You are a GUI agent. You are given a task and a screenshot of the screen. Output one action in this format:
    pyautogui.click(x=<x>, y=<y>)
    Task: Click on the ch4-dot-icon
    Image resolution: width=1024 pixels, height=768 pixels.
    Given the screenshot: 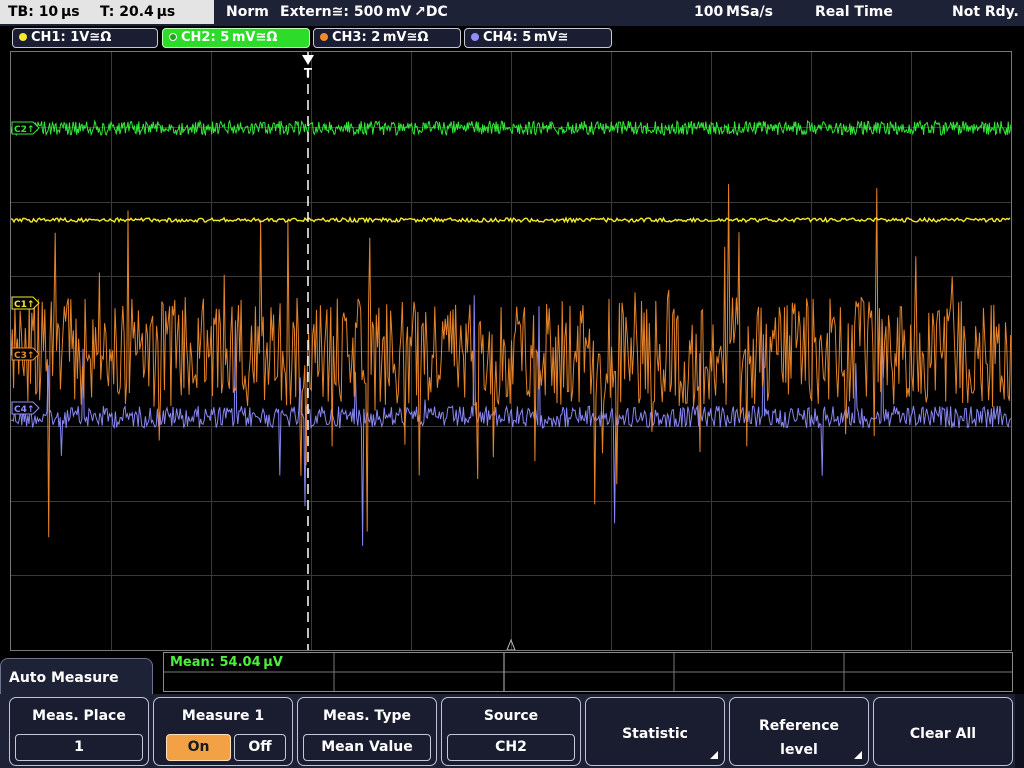 What is the action you would take?
    pyautogui.click(x=475, y=37)
    